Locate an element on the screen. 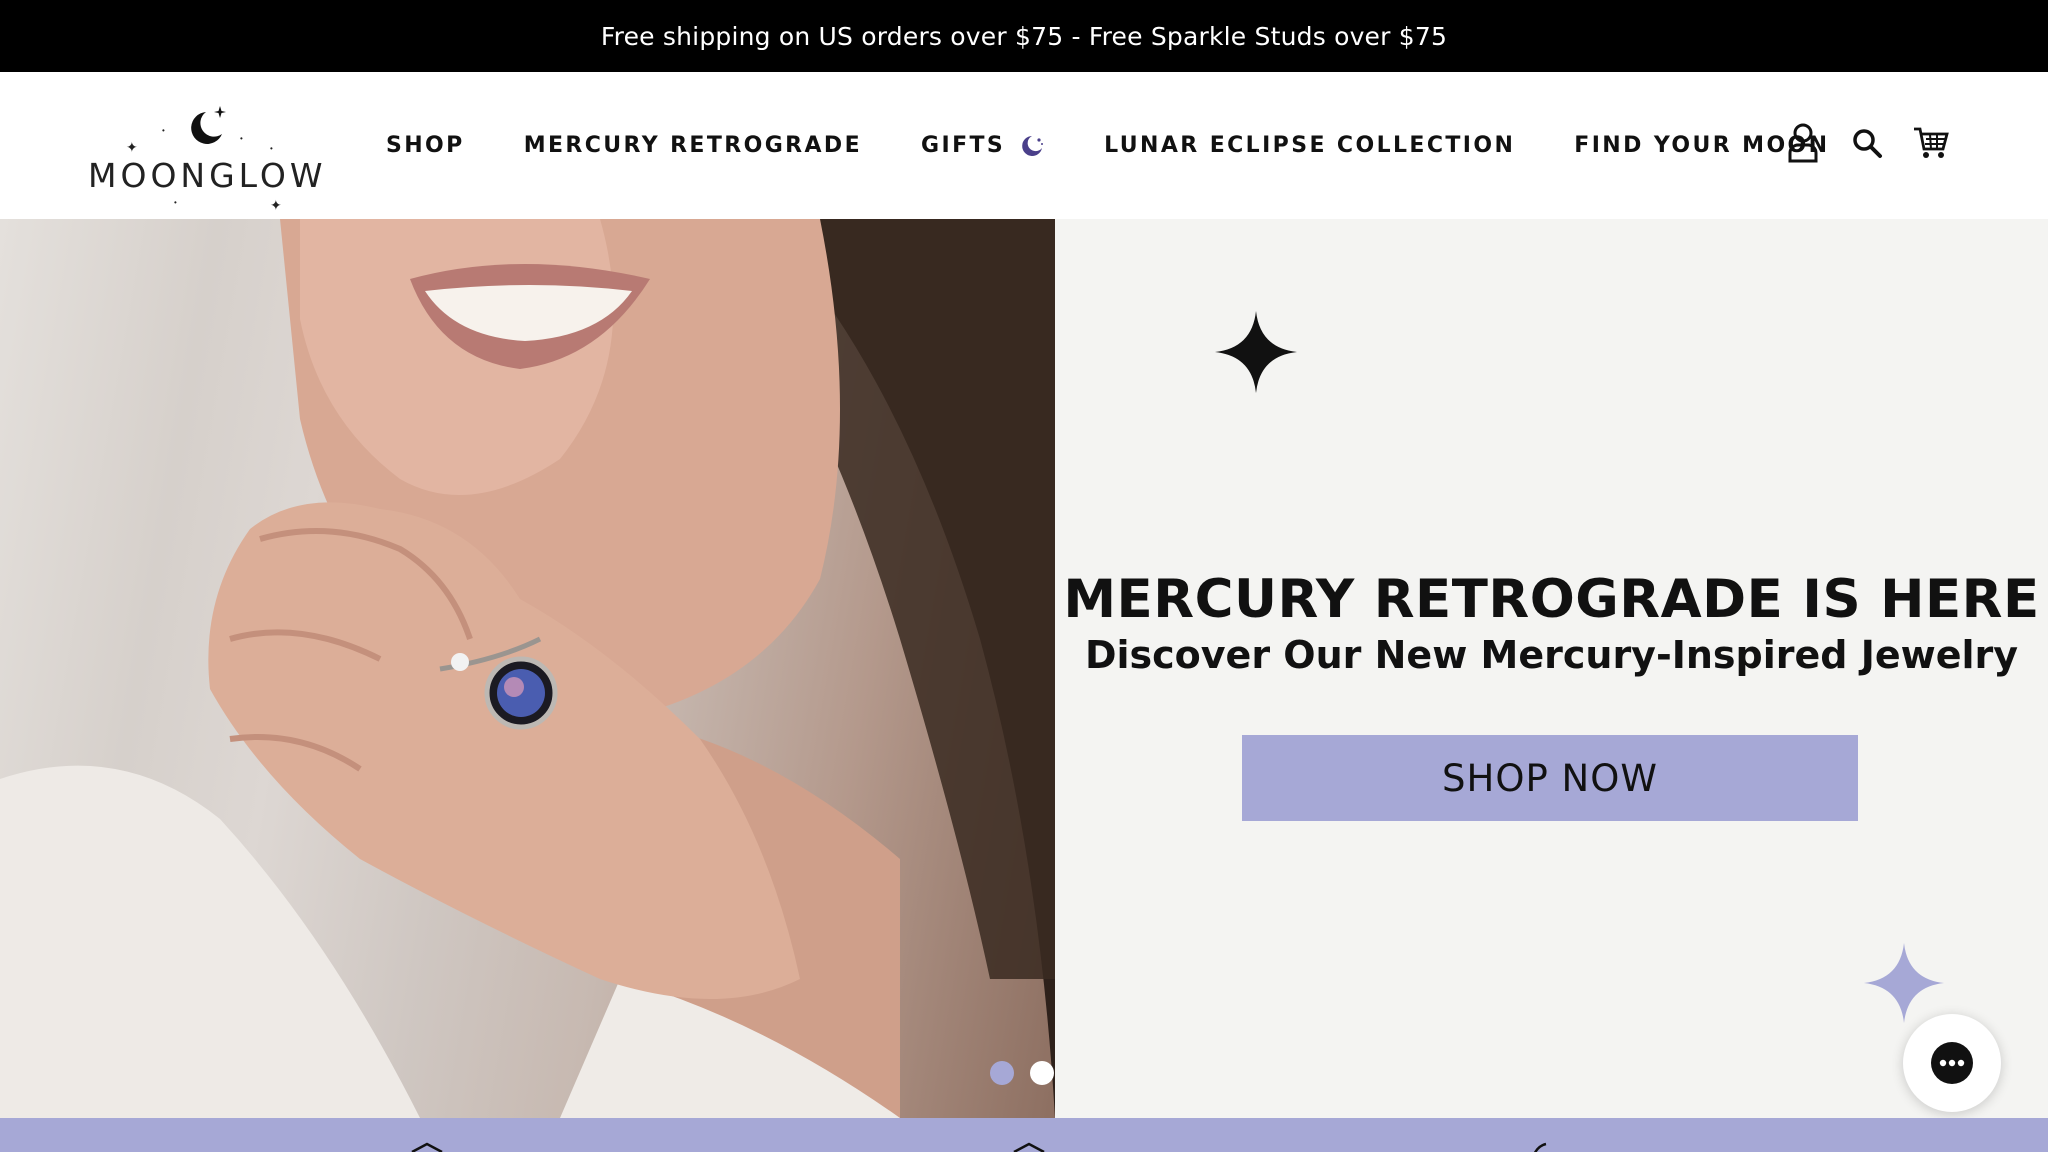 This screenshot has height=1152, width=2048. logo-wordmark: MOONGLOW is located at coordinates (207, 175).